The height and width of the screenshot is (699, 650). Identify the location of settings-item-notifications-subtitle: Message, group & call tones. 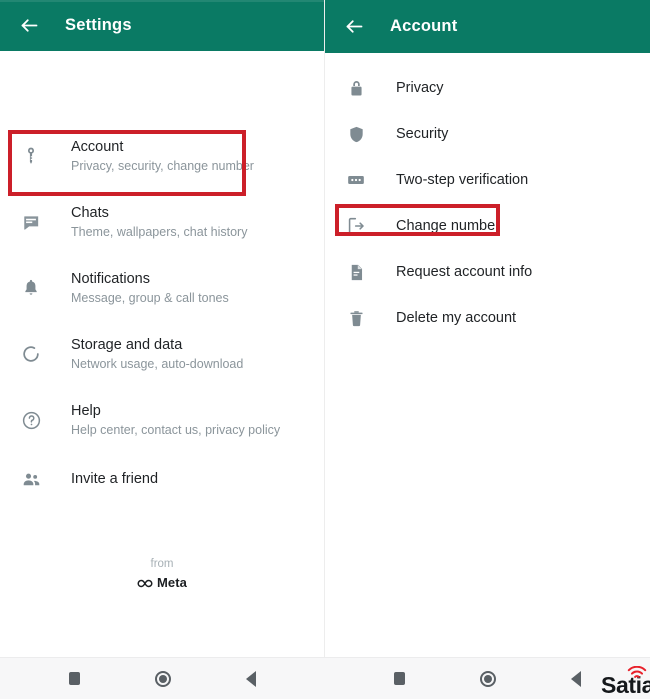
(150, 297).